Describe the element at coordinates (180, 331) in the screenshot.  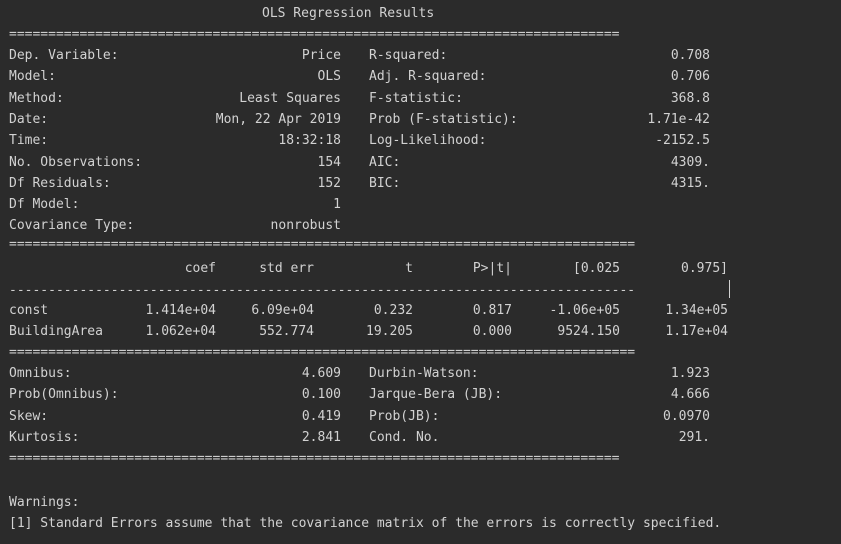
I see `coef-cell: 1.062e+04` at that location.